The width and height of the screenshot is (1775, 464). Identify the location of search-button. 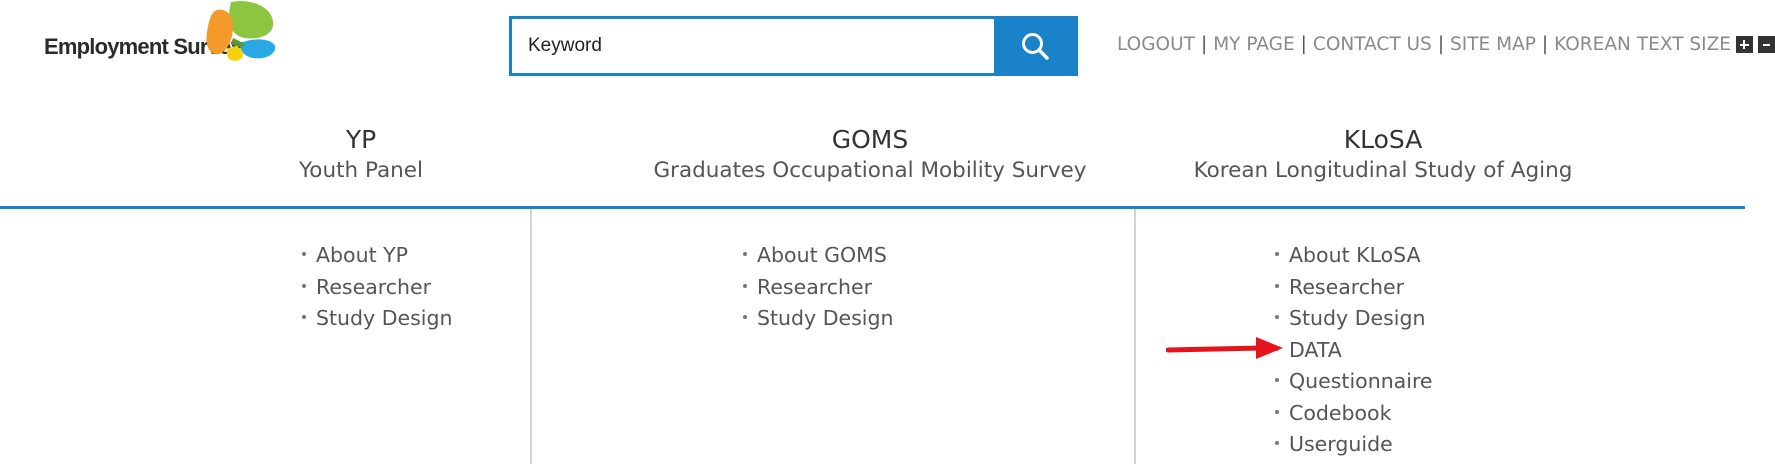
(1034, 46).